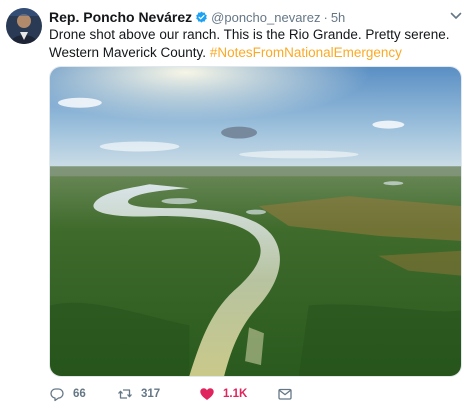  I want to click on retweet-icon, so click(125, 394).